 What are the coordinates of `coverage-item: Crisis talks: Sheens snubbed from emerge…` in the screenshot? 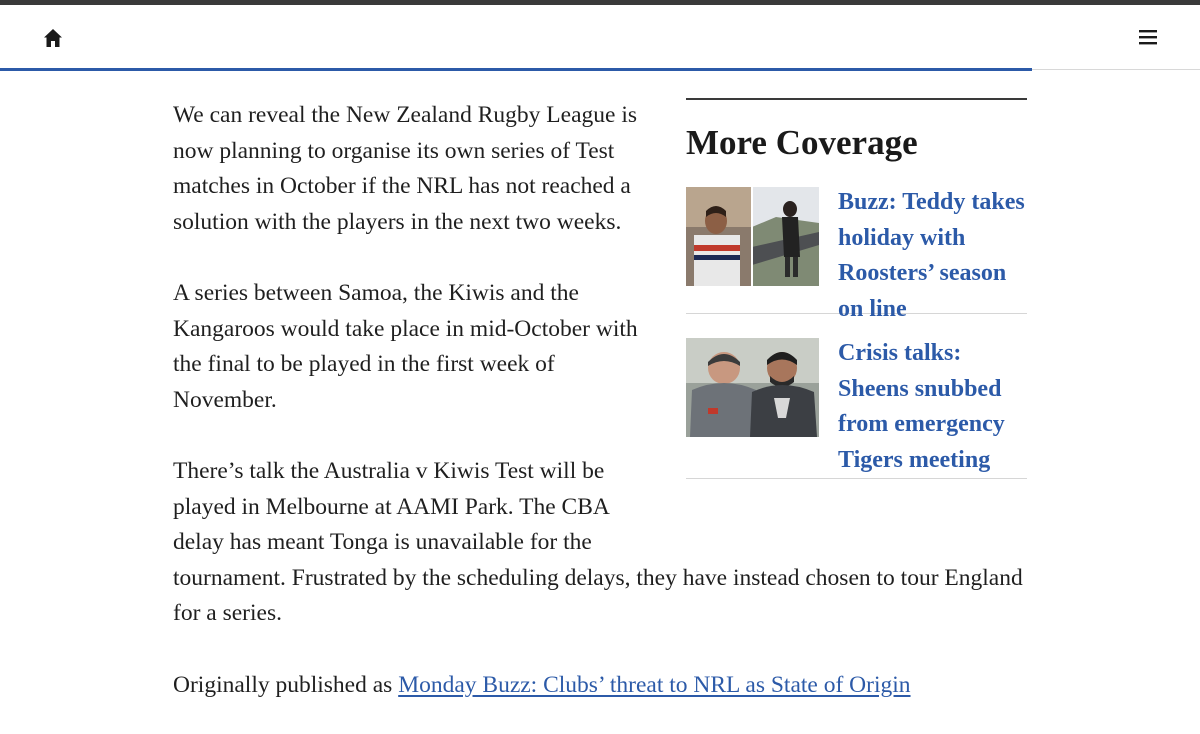 It's located at (856, 407).